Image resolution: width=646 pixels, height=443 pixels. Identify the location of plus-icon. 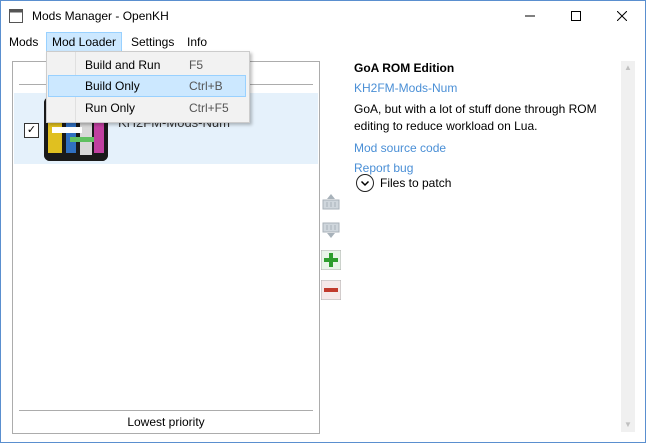
(331, 260).